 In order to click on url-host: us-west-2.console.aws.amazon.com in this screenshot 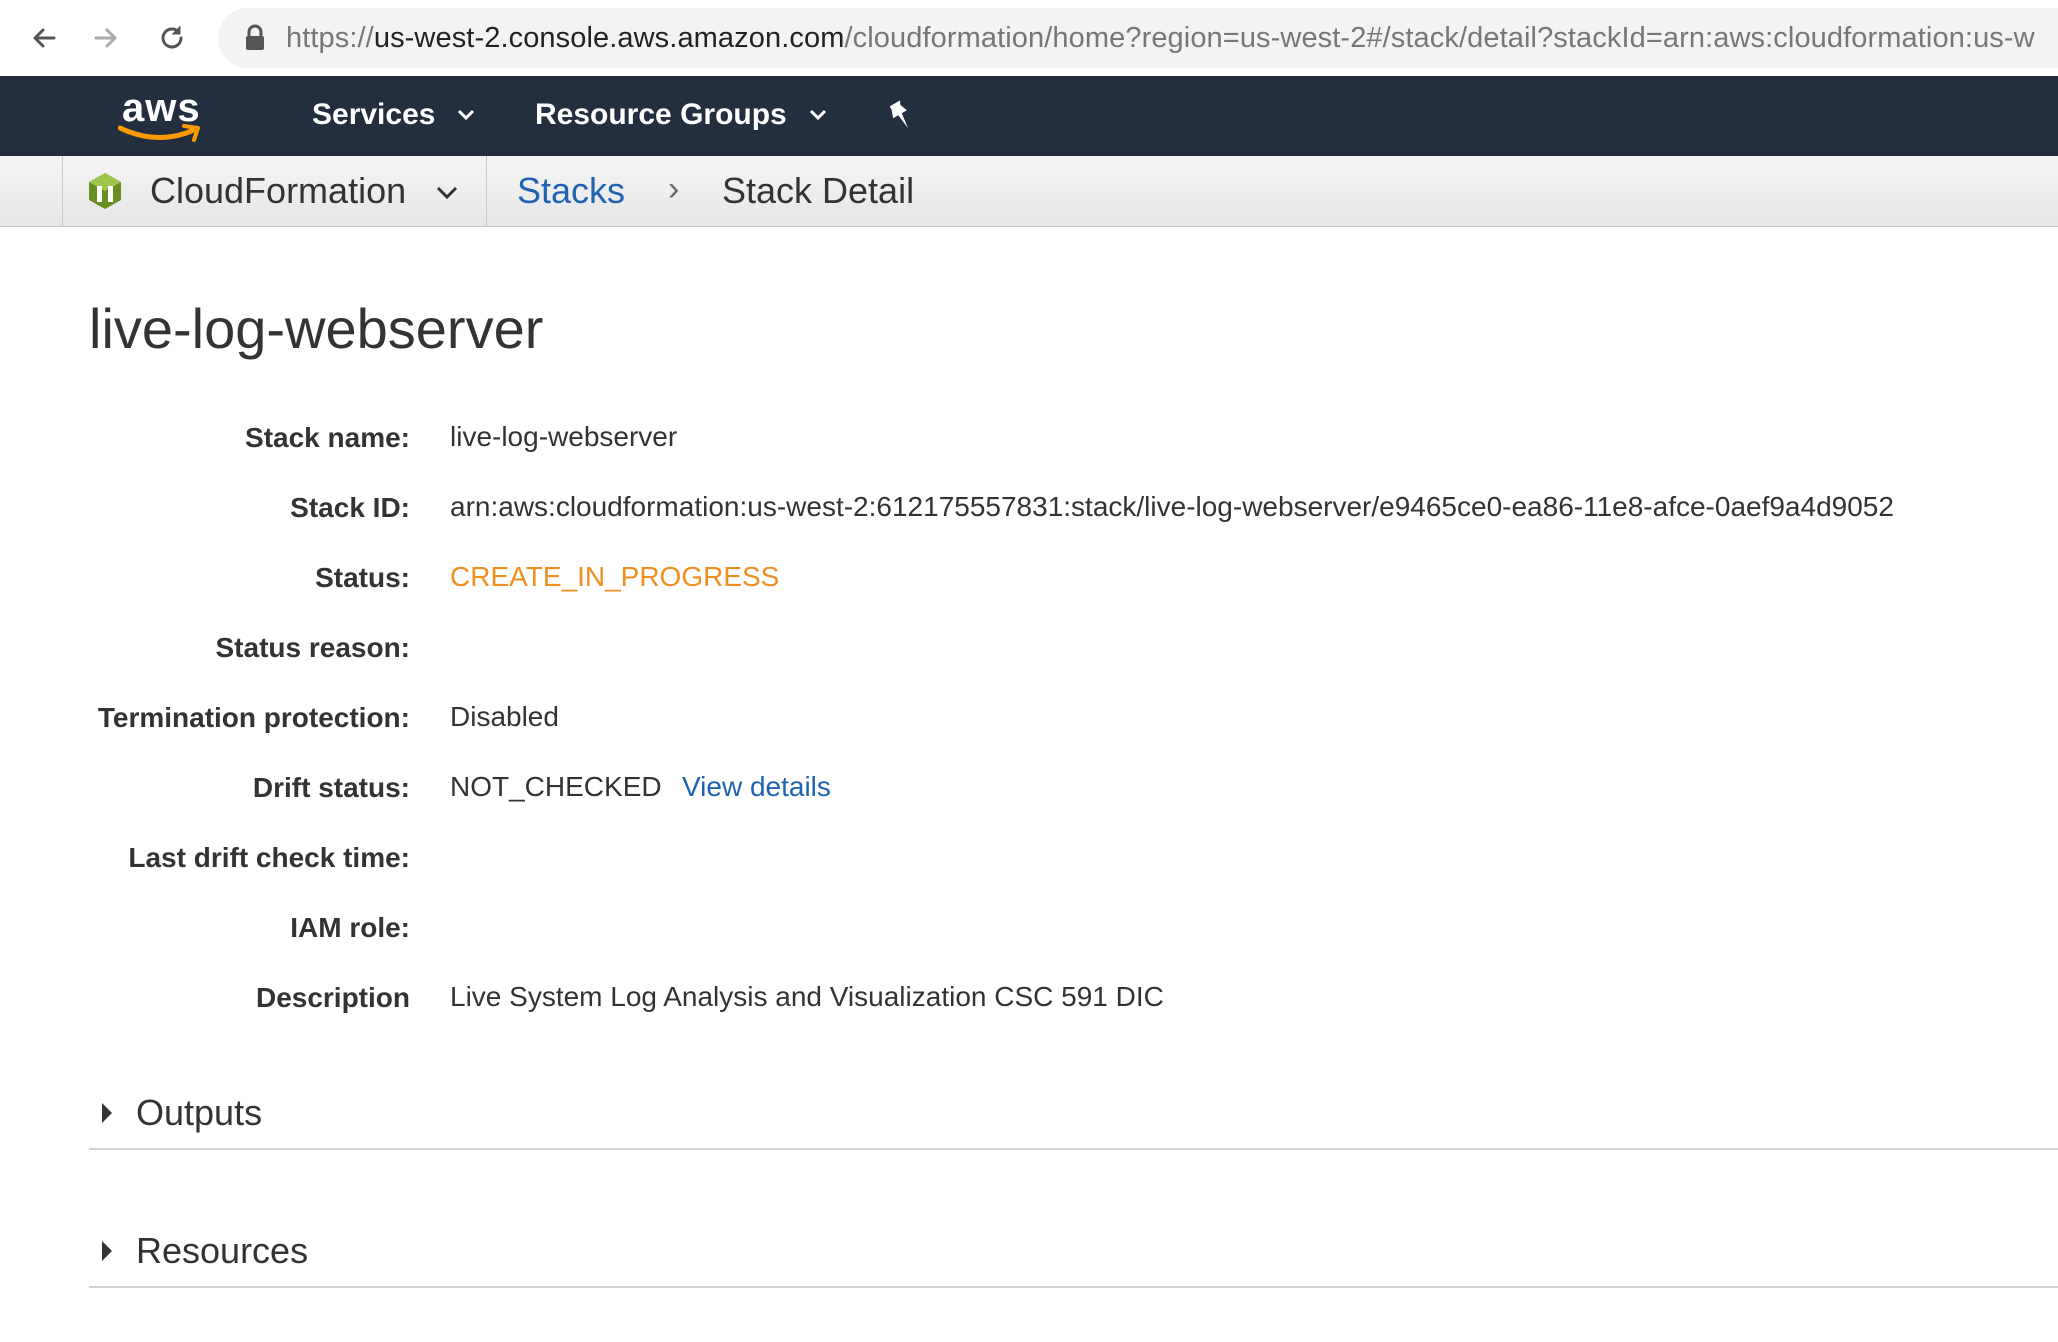, I will do `click(609, 37)`.